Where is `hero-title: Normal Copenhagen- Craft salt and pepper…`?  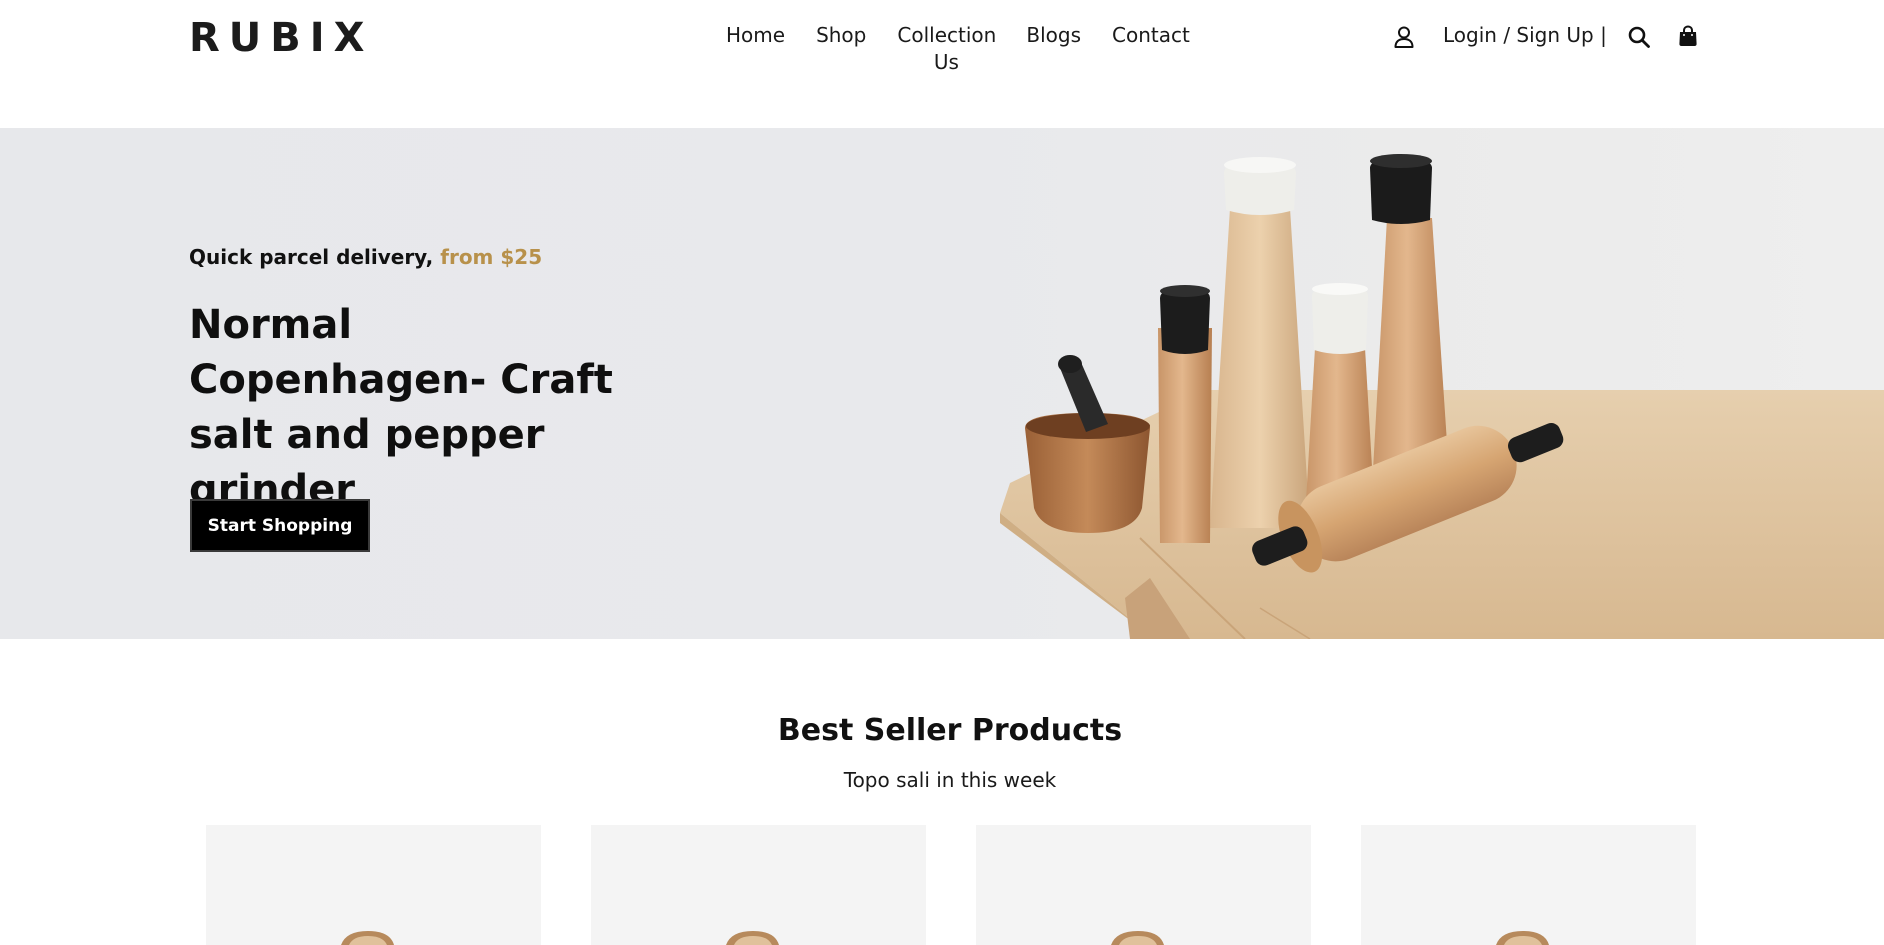 hero-title: Normal Copenhagen- Craft salt and pepper… is located at coordinates (401, 407).